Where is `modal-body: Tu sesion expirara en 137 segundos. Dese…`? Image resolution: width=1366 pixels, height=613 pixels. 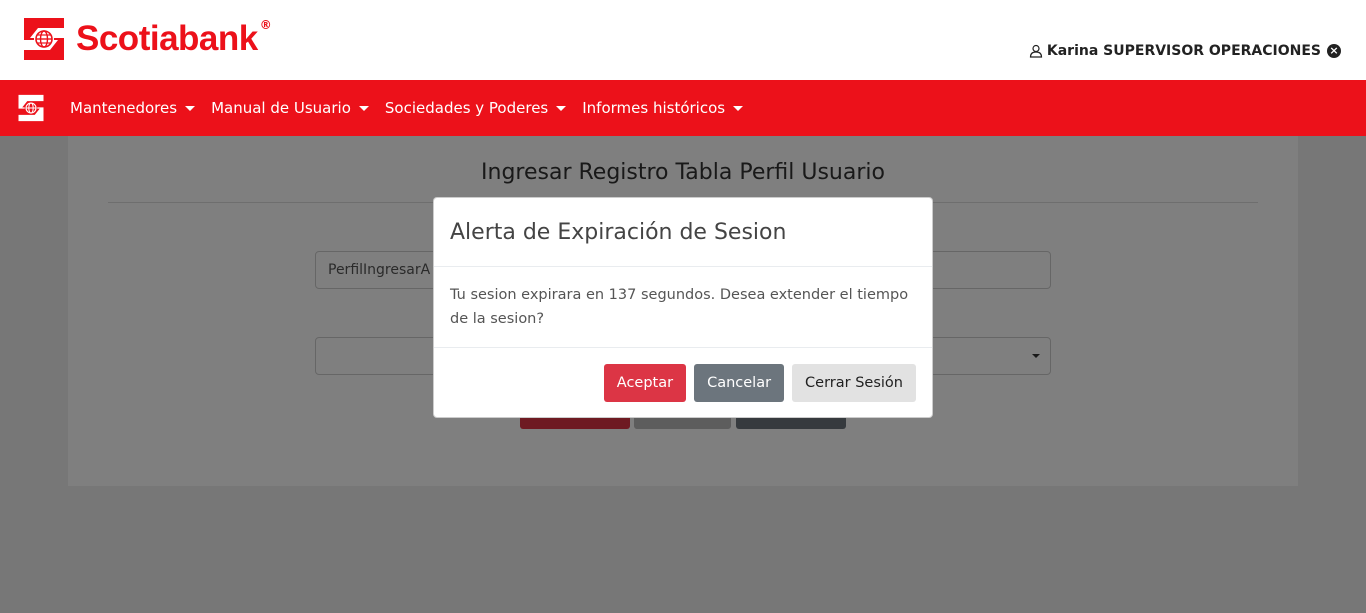 modal-body: Tu sesion expirara en 137 segundos. Dese… is located at coordinates (683, 307).